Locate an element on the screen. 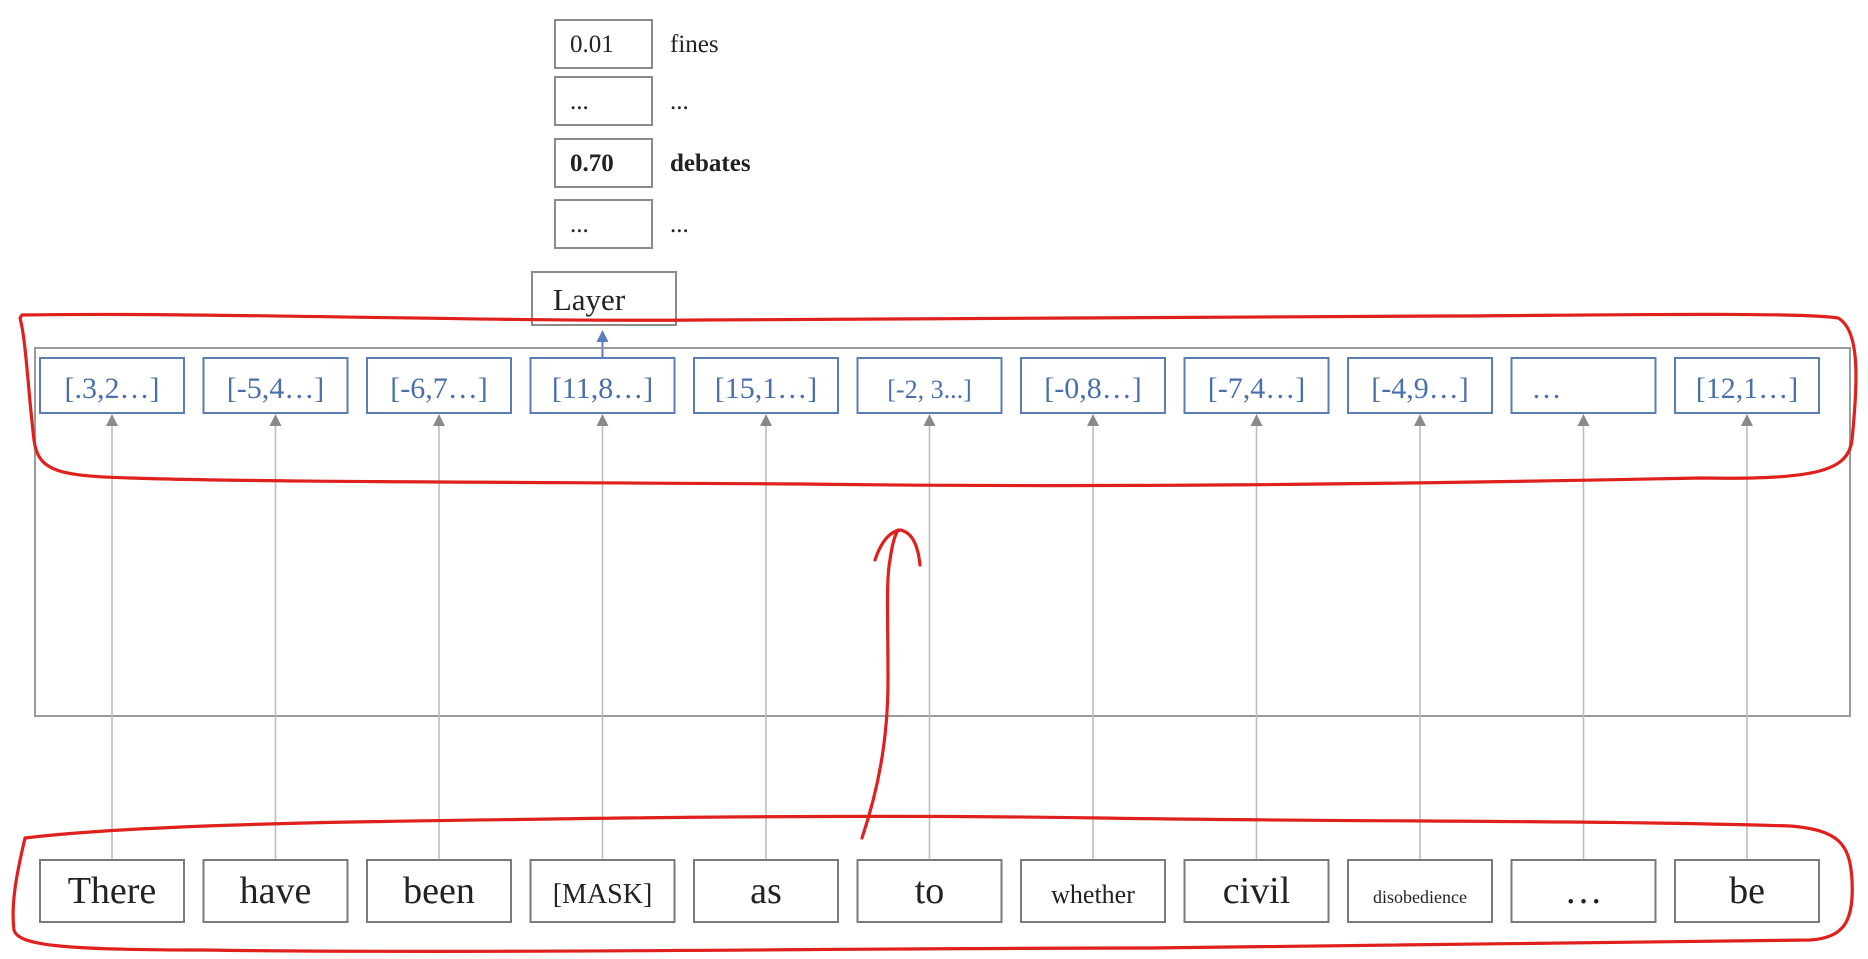 Image resolution: width=1868 pixels, height=959 pixels. output-layer: Layer is located at coordinates (604, 314).